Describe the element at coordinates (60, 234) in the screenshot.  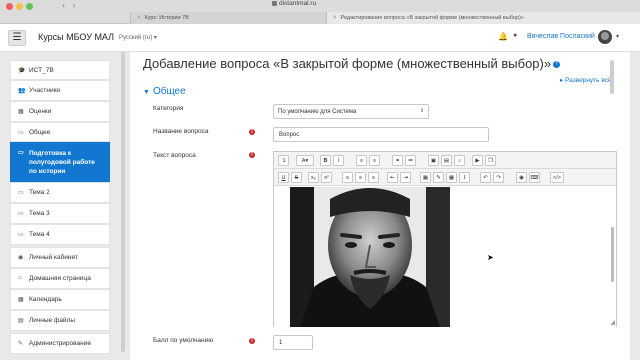
I see `sidebar-item-topic-4: ▭ Тема 4` at that location.